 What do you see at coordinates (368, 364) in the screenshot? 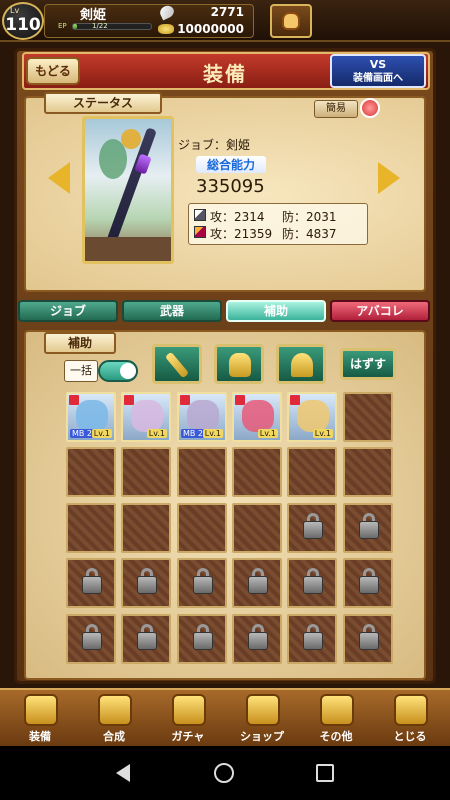
I see `unequip-button: はずす` at bounding box center [368, 364].